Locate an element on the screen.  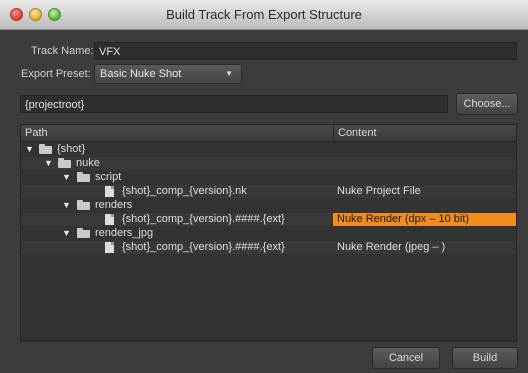
cancel-button: Cancel is located at coordinates (406, 358).